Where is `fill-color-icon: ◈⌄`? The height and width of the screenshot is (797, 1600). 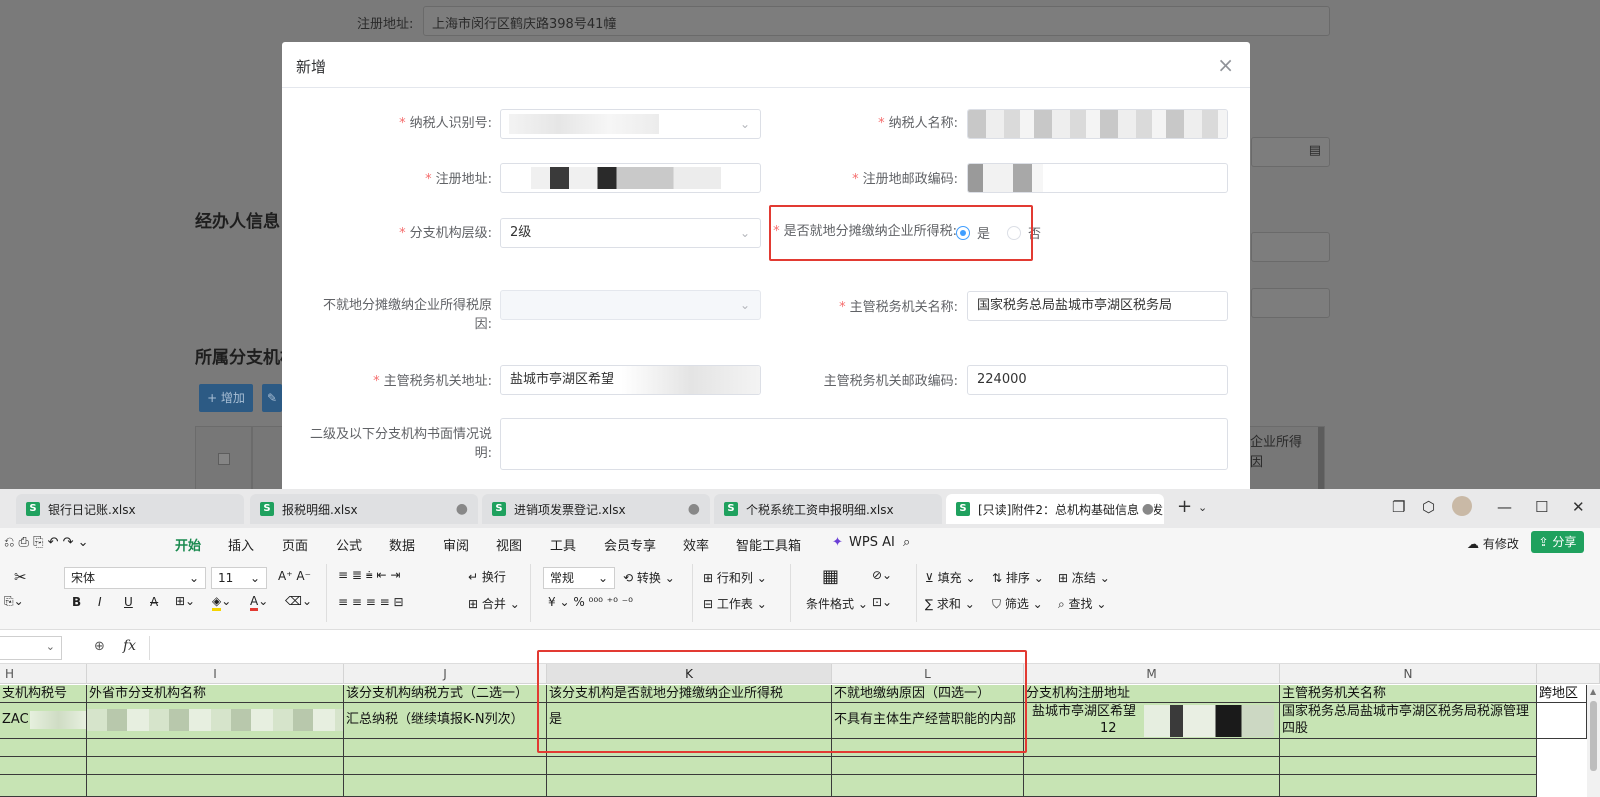
fill-color-icon: ◈⌄ is located at coordinates (221, 602).